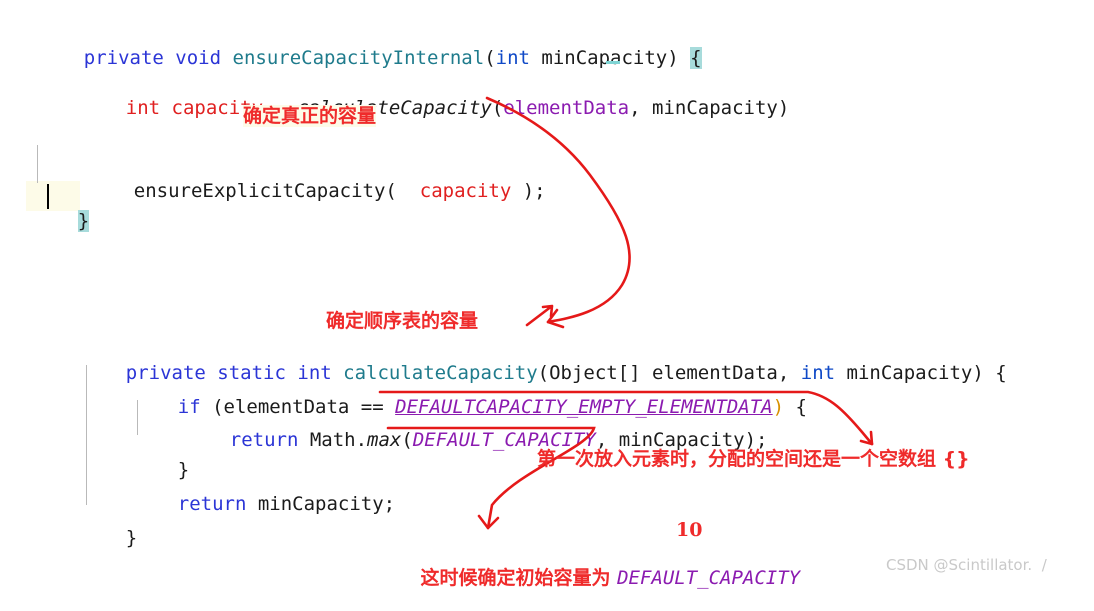 The image size is (1094, 611). Describe the element at coordinates (198, 58) in the screenshot. I see `keyword-void: void` at that location.